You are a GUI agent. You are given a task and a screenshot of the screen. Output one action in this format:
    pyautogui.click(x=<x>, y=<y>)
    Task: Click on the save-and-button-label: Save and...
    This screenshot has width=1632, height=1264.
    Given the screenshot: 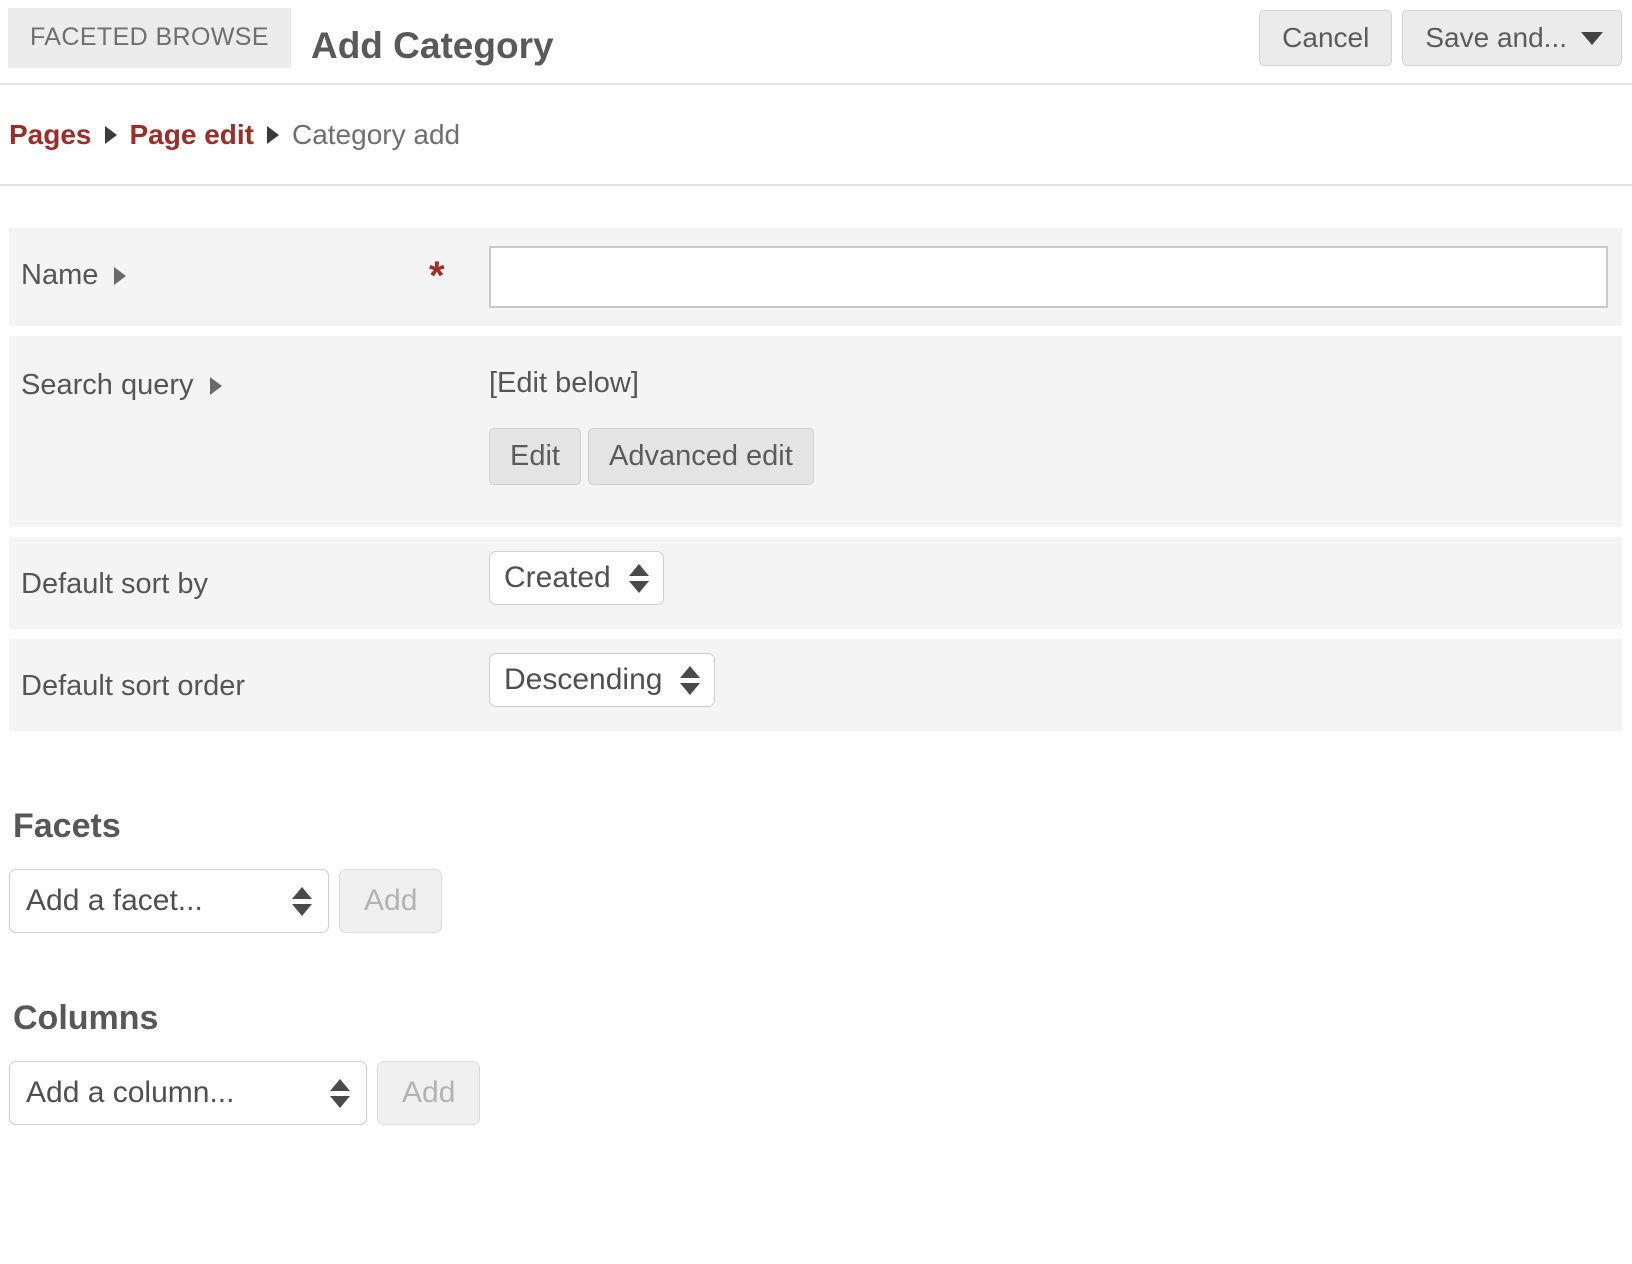 What is the action you would take?
    pyautogui.click(x=1496, y=37)
    